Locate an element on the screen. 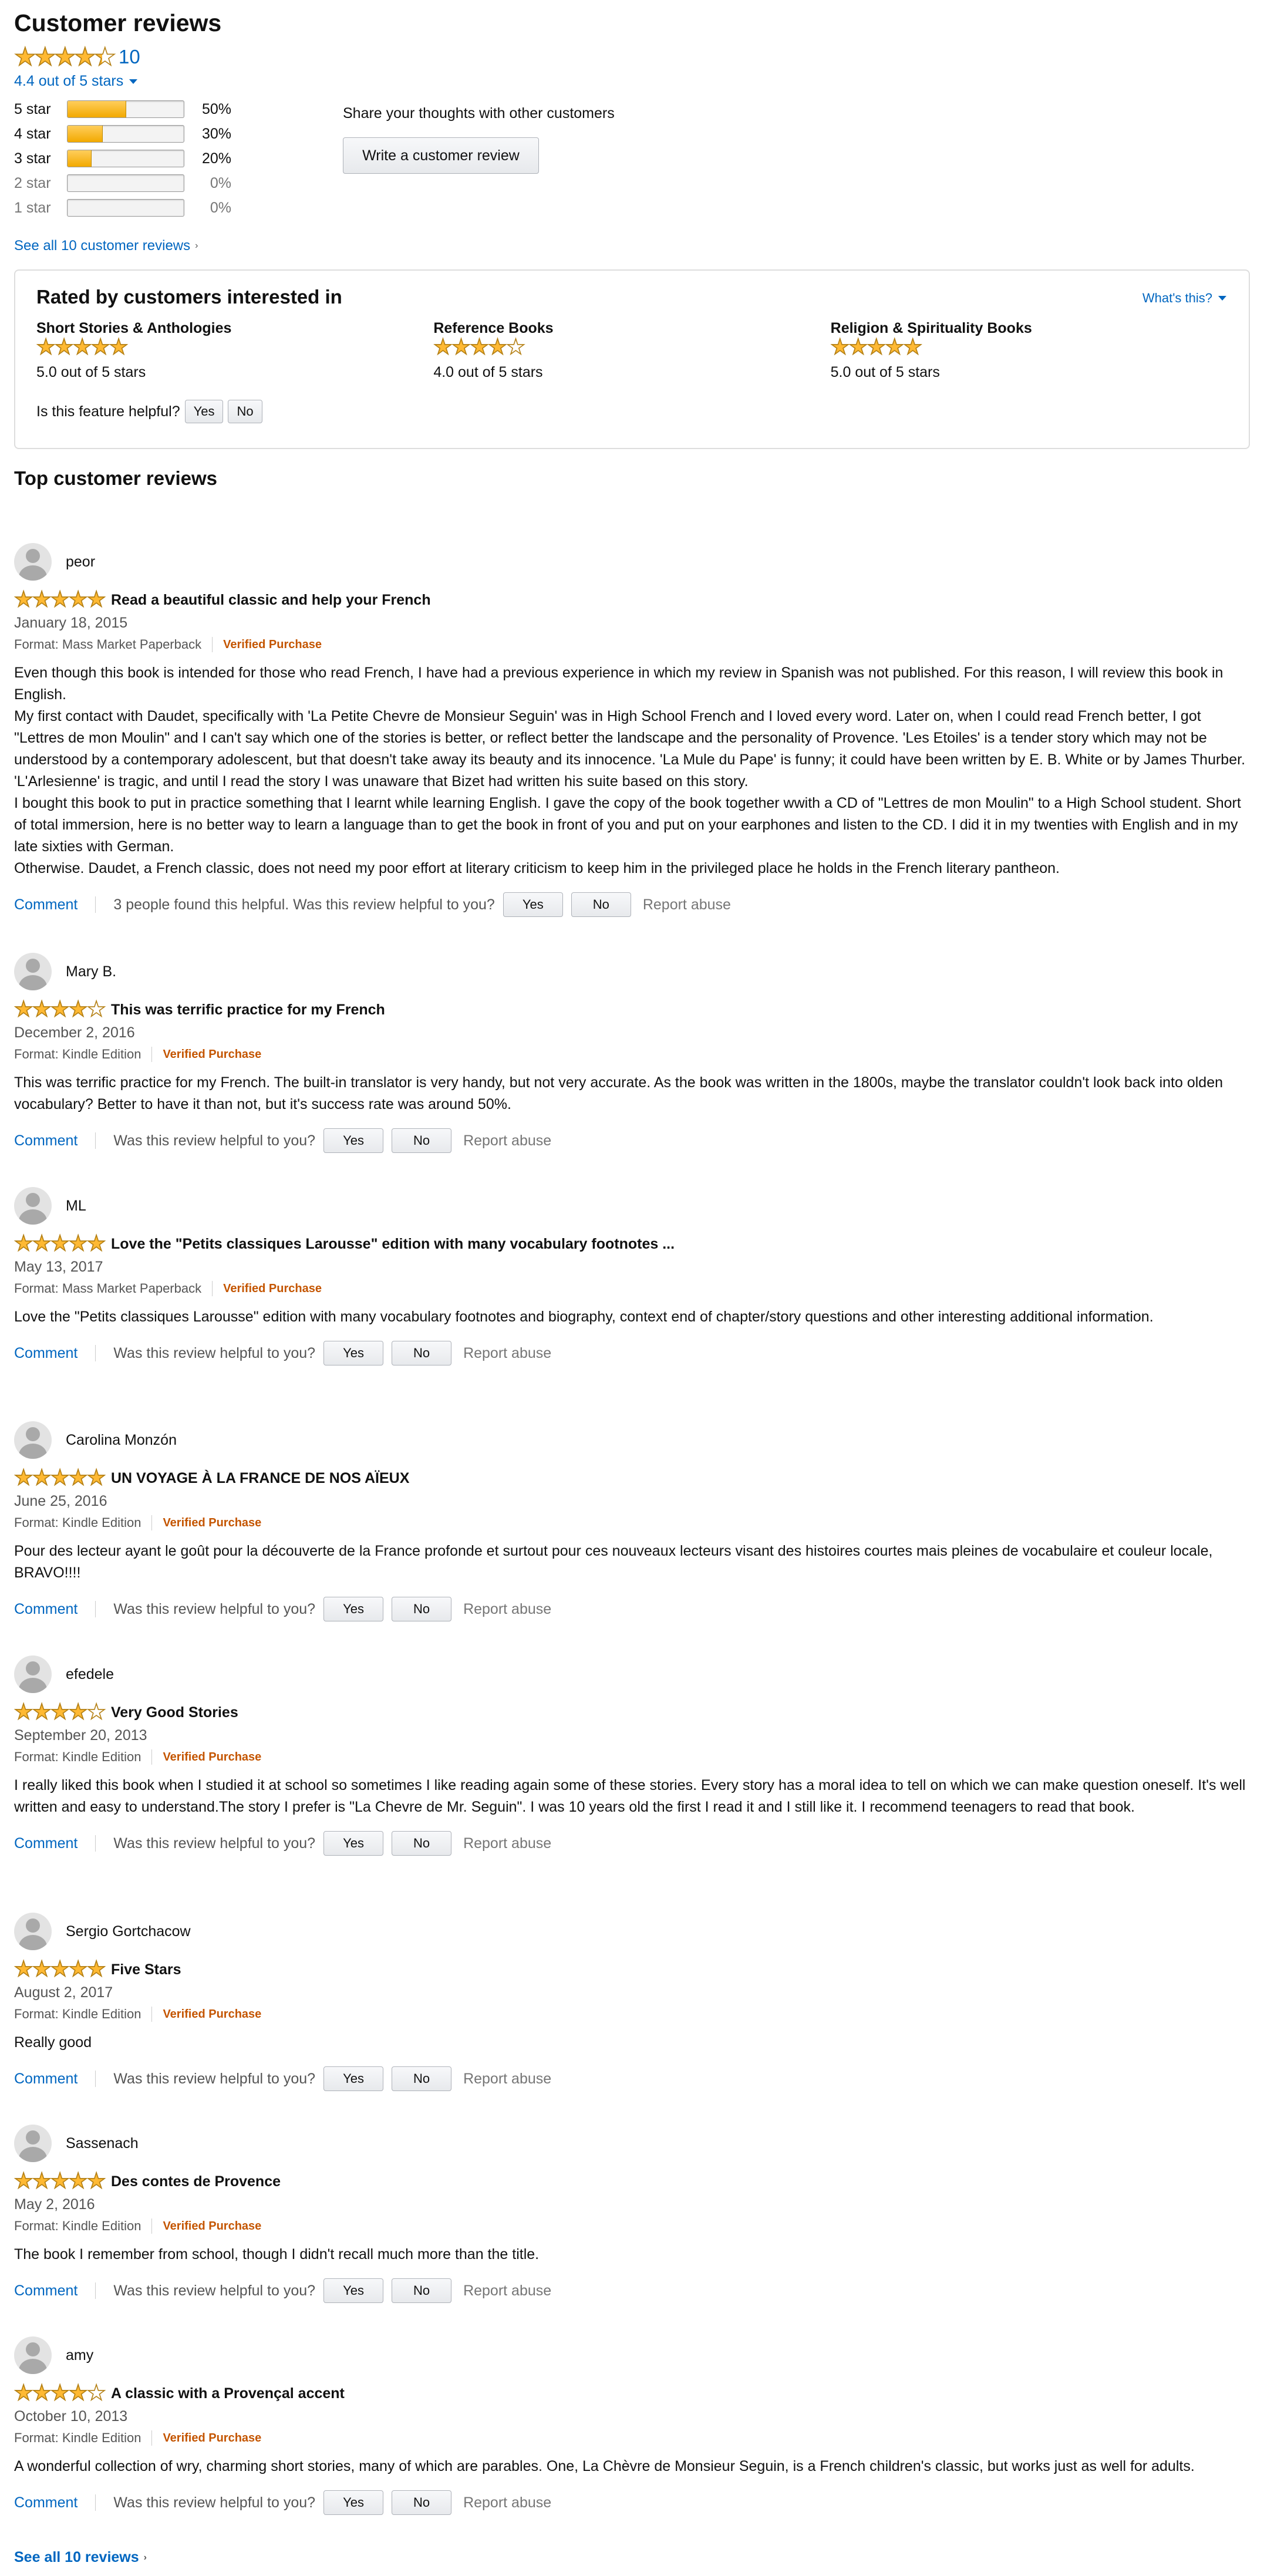  histogram-row-3: 3 star 20% is located at coordinates (173, 158).